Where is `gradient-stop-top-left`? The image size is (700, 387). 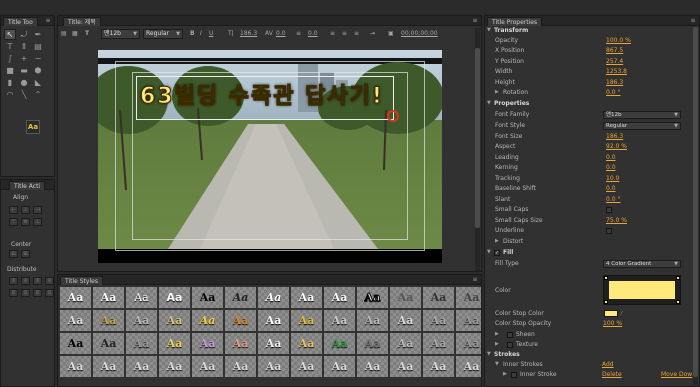 gradient-stop-top-left is located at coordinates (606, 278).